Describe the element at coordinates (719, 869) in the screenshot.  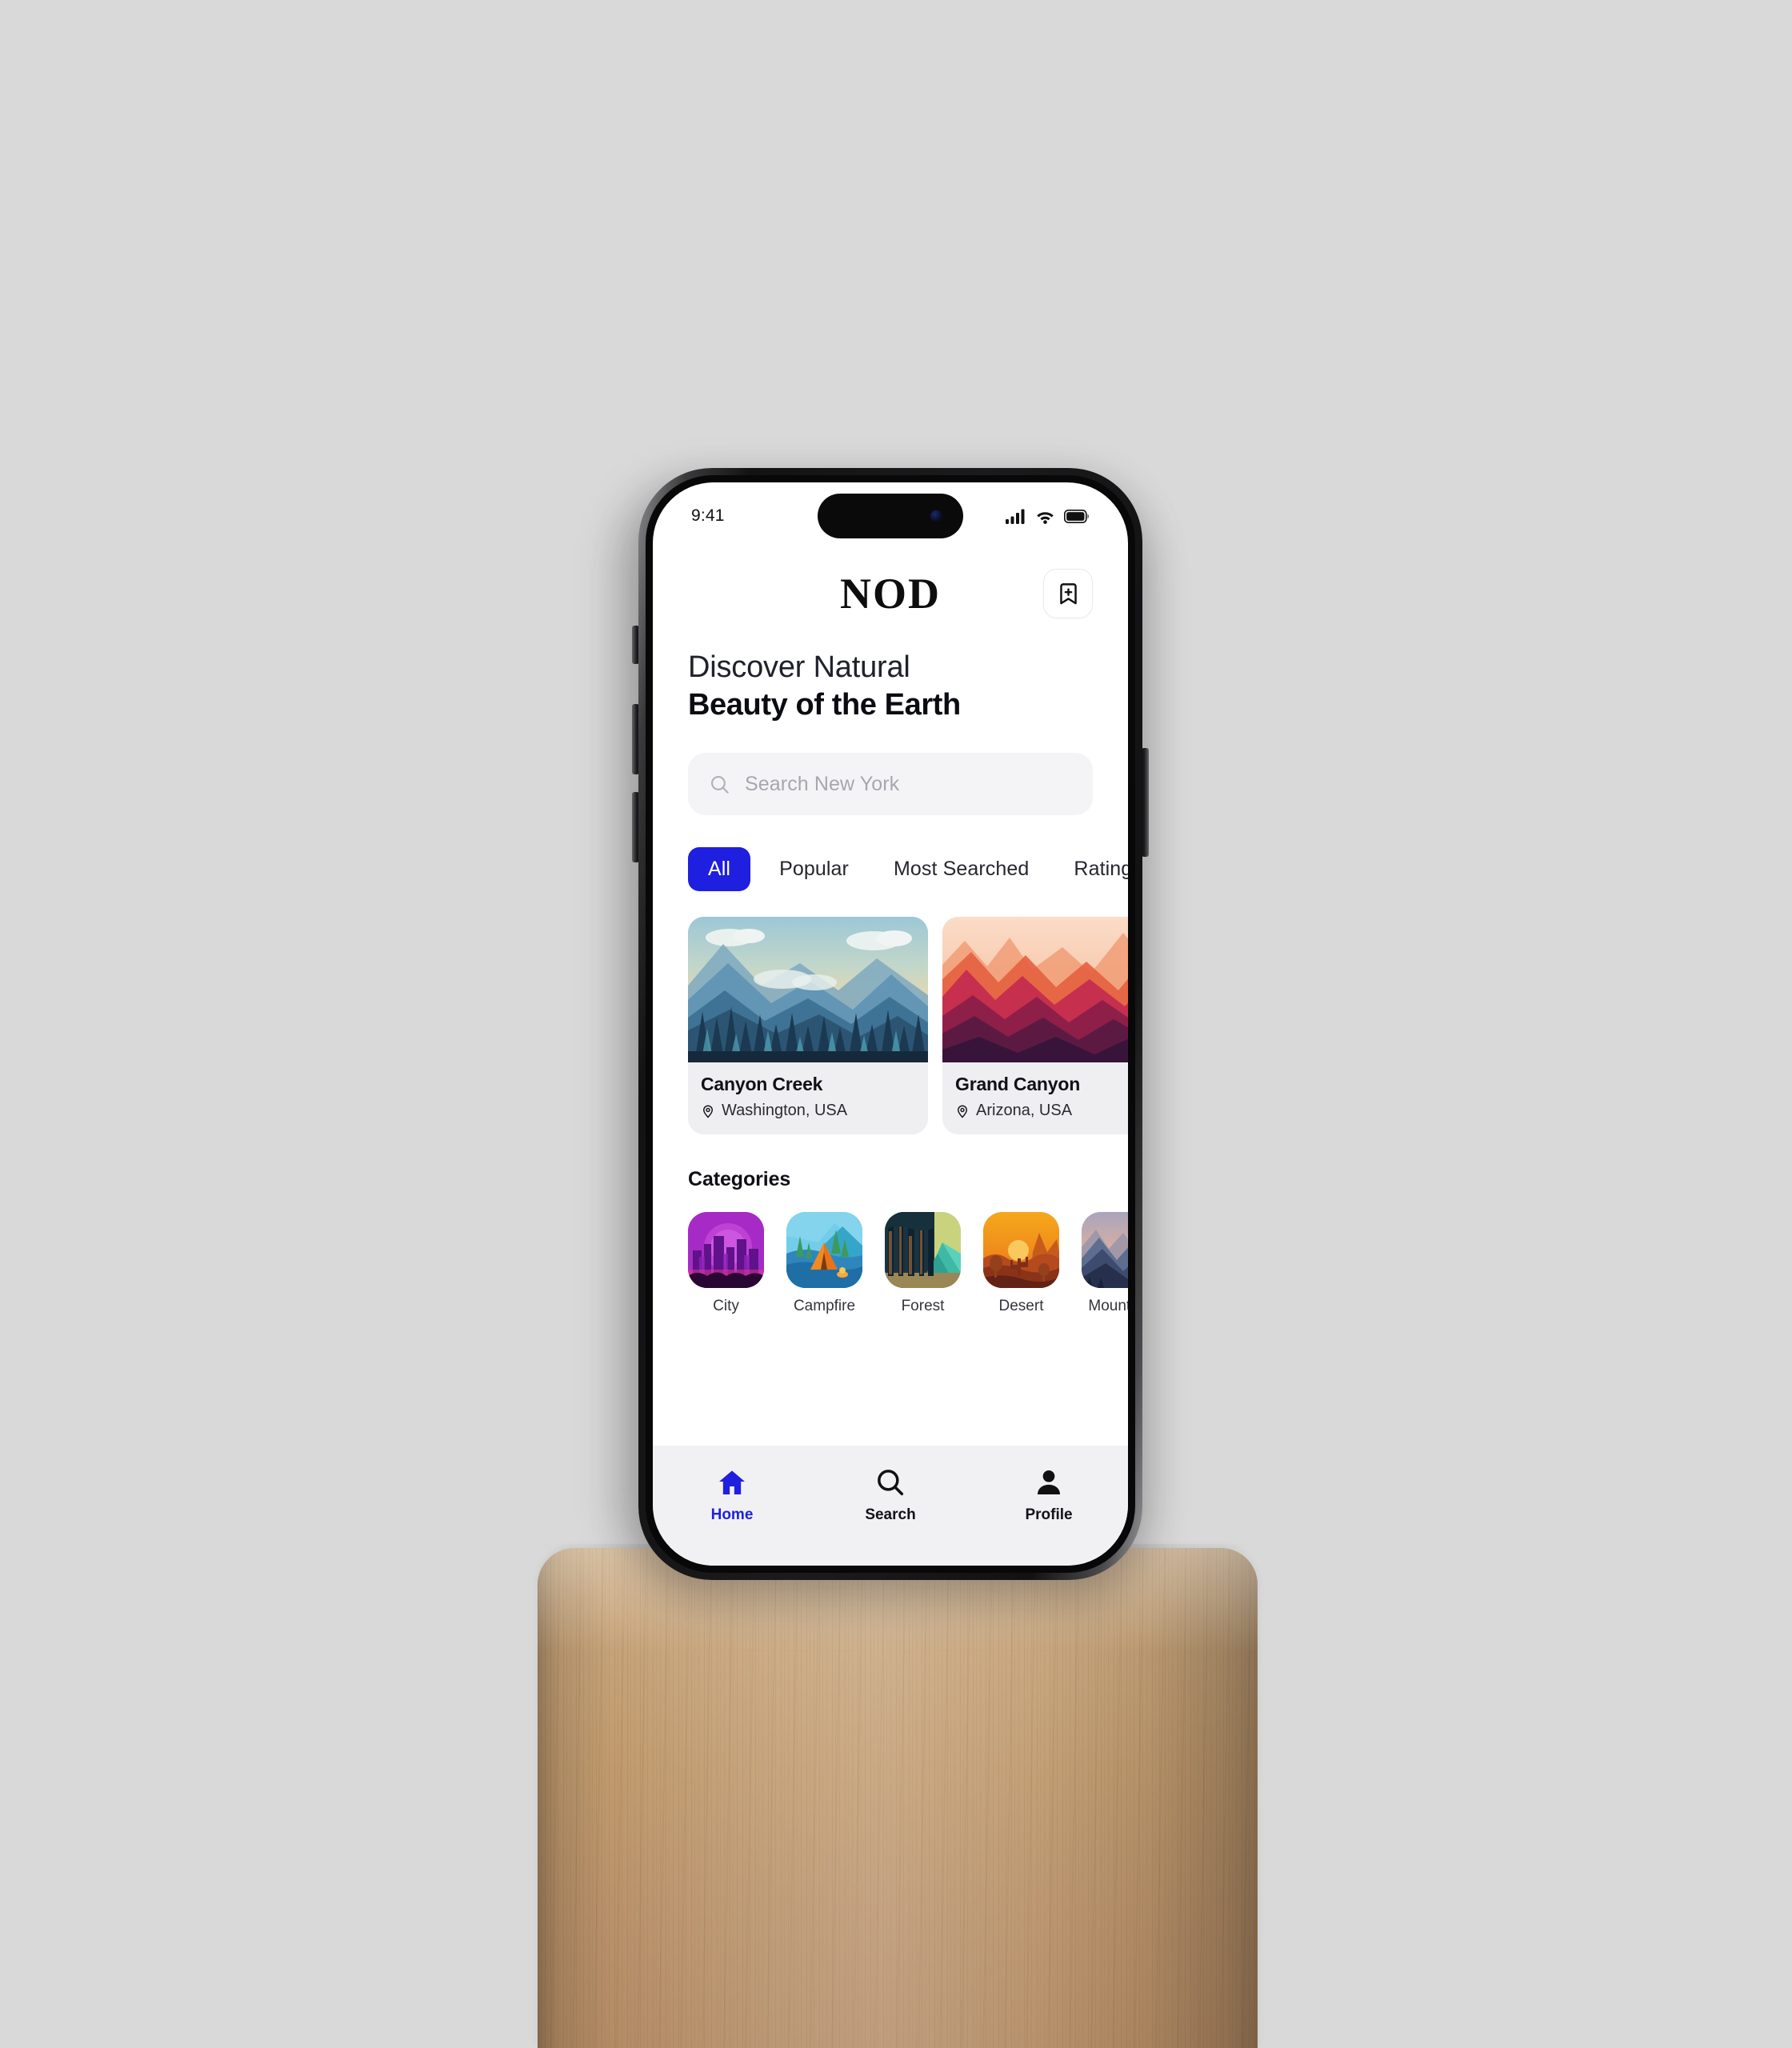
I see `chip-all: All` at that location.